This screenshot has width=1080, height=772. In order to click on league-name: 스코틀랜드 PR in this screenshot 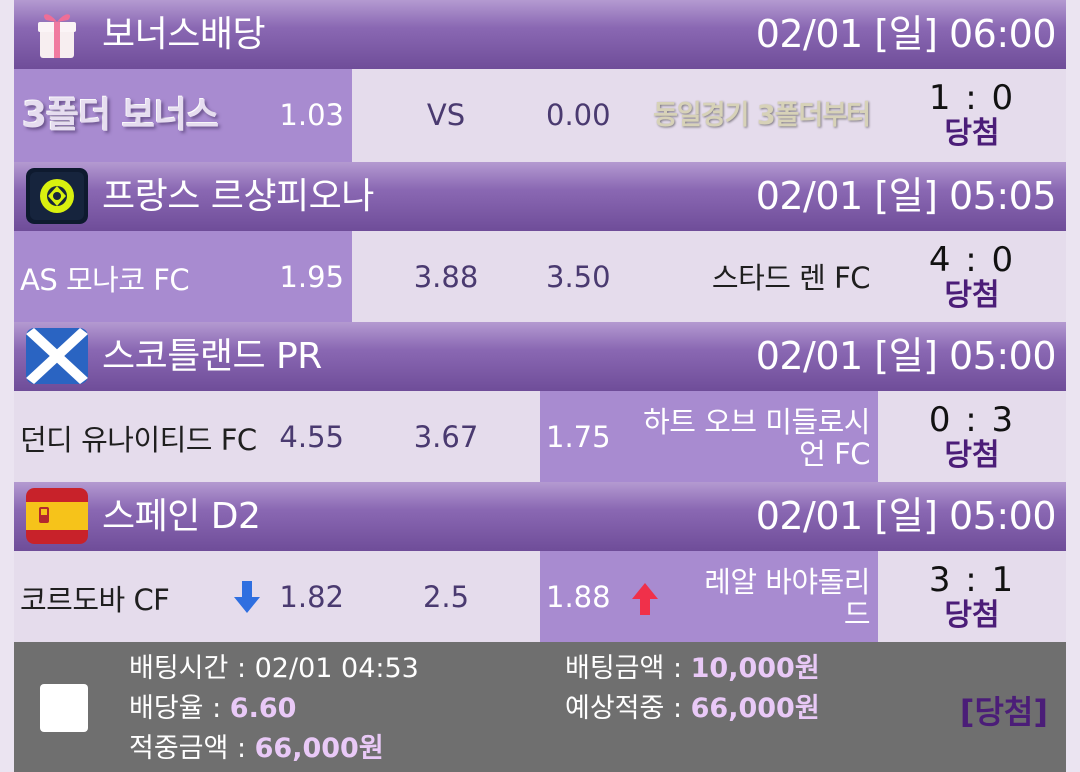, I will do `click(212, 356)`.